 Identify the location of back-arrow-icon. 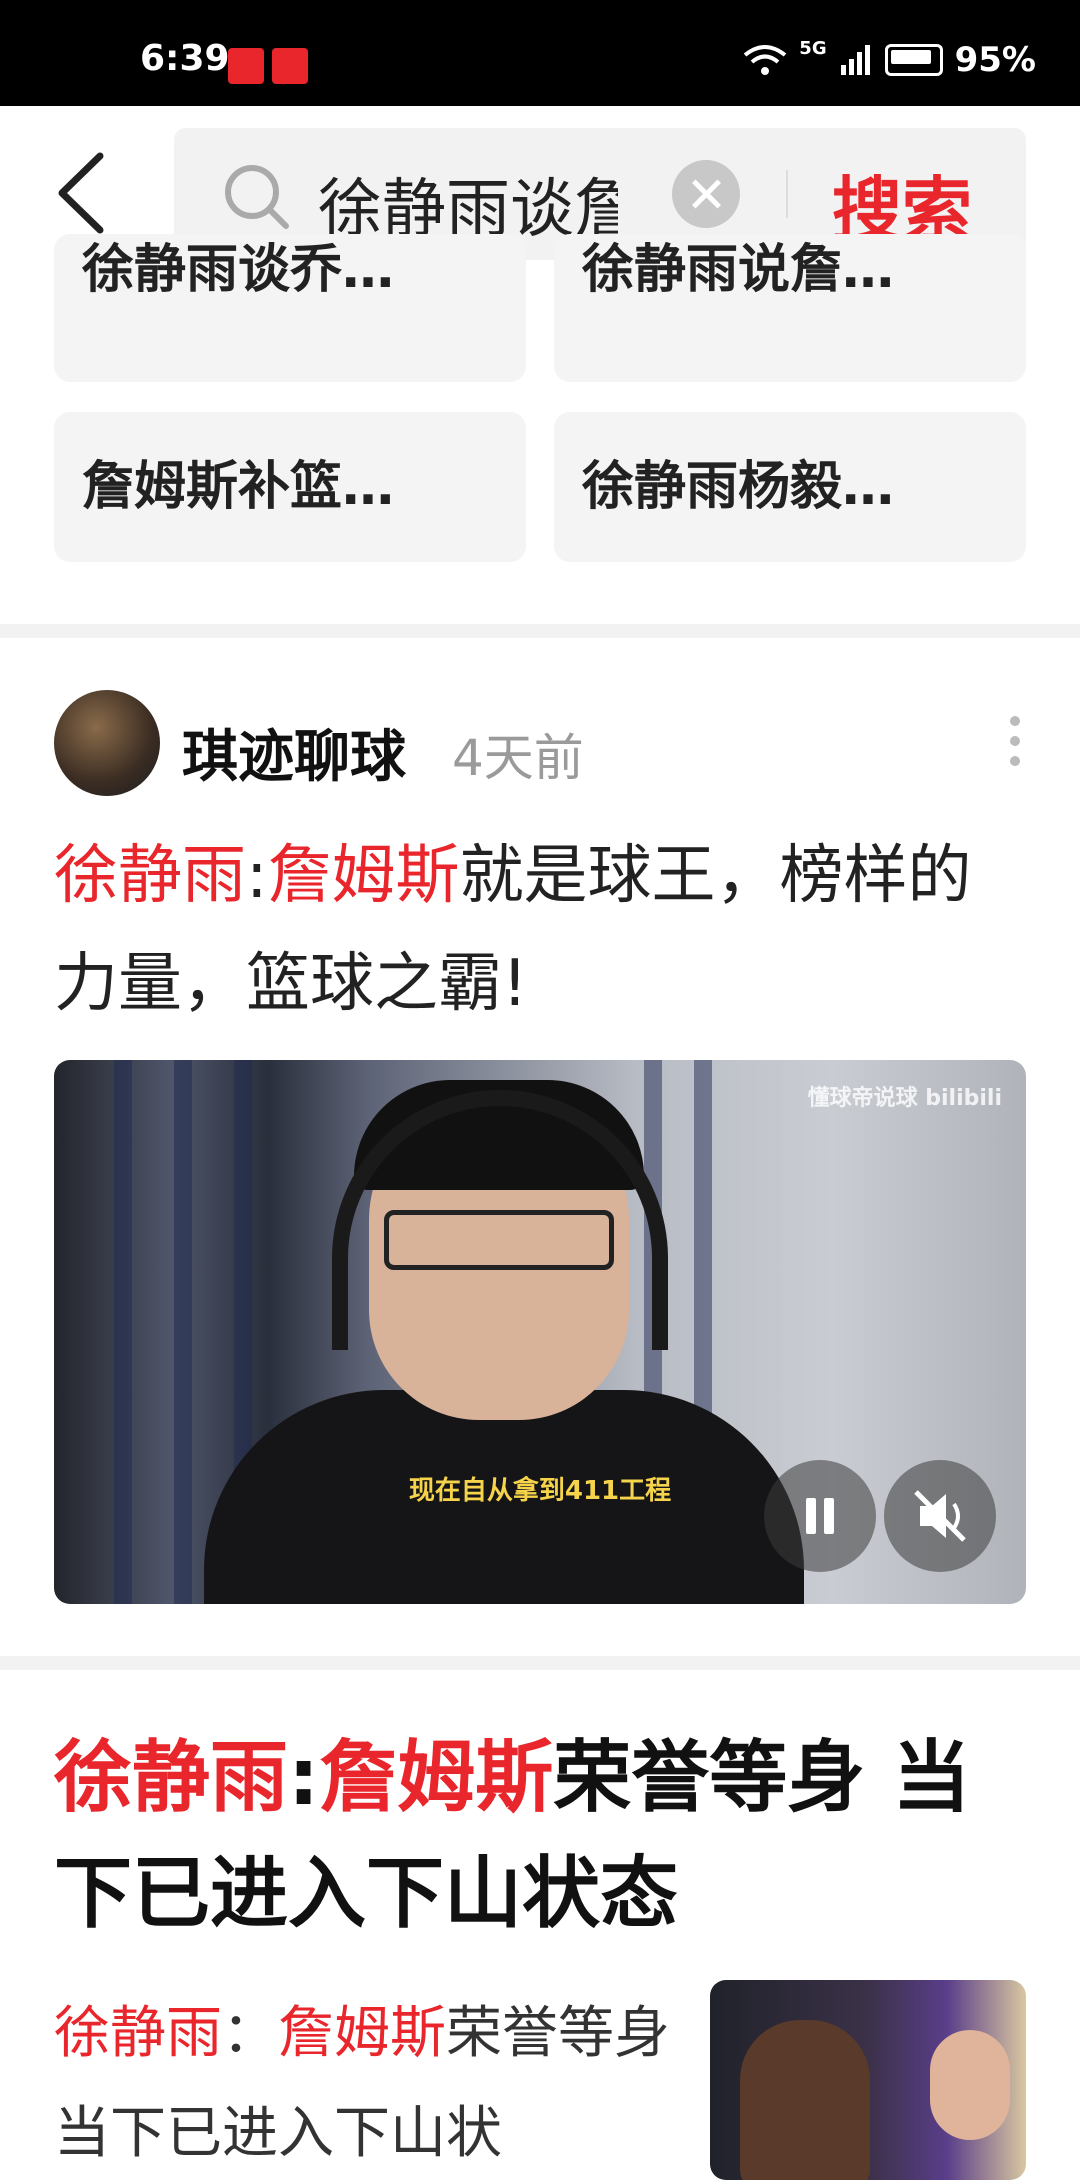
(83, 193).